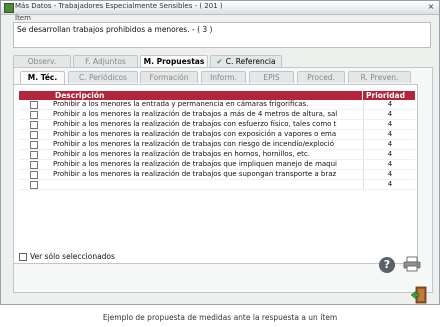  I want to click on tab-adjuntos-label: F. Adjuntos, so click(105, 61).